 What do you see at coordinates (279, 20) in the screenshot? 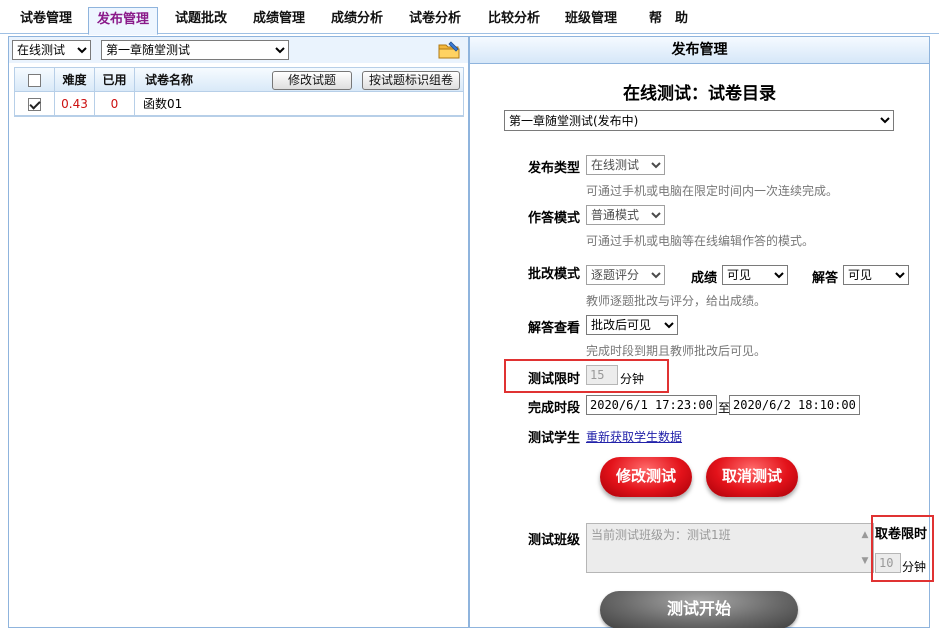
I see `tab-score-management: 成绩管理` at bounding box center [279, 20].